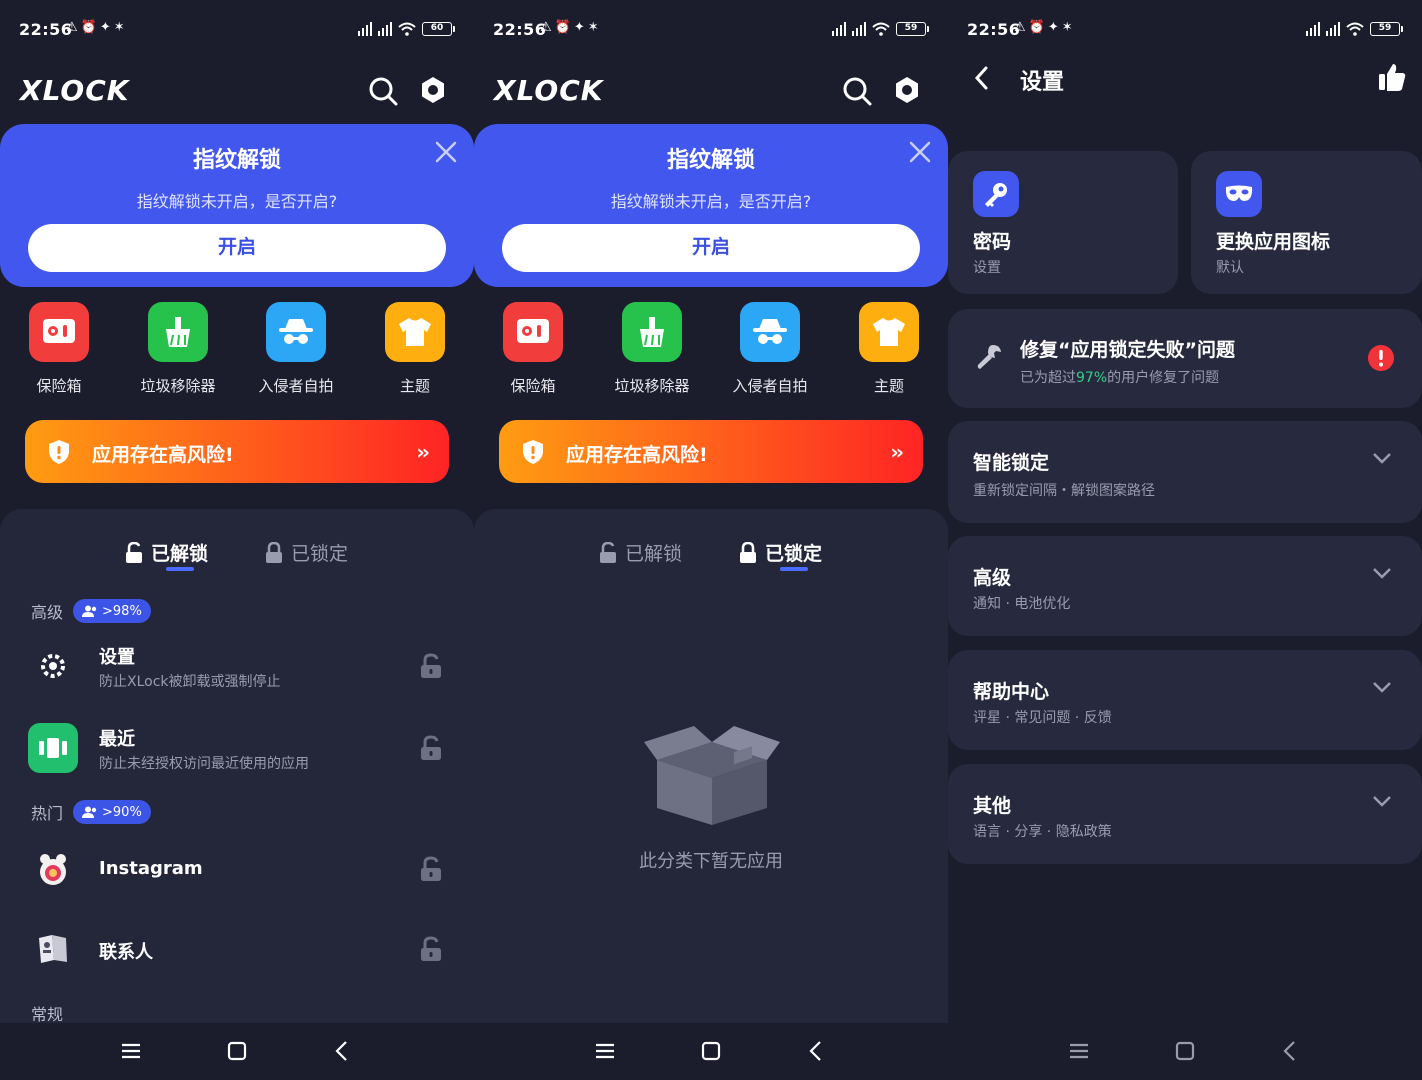 This screenshot has width=1422, height=1080. I want to click on item-title: 其他, so click(992, 806).